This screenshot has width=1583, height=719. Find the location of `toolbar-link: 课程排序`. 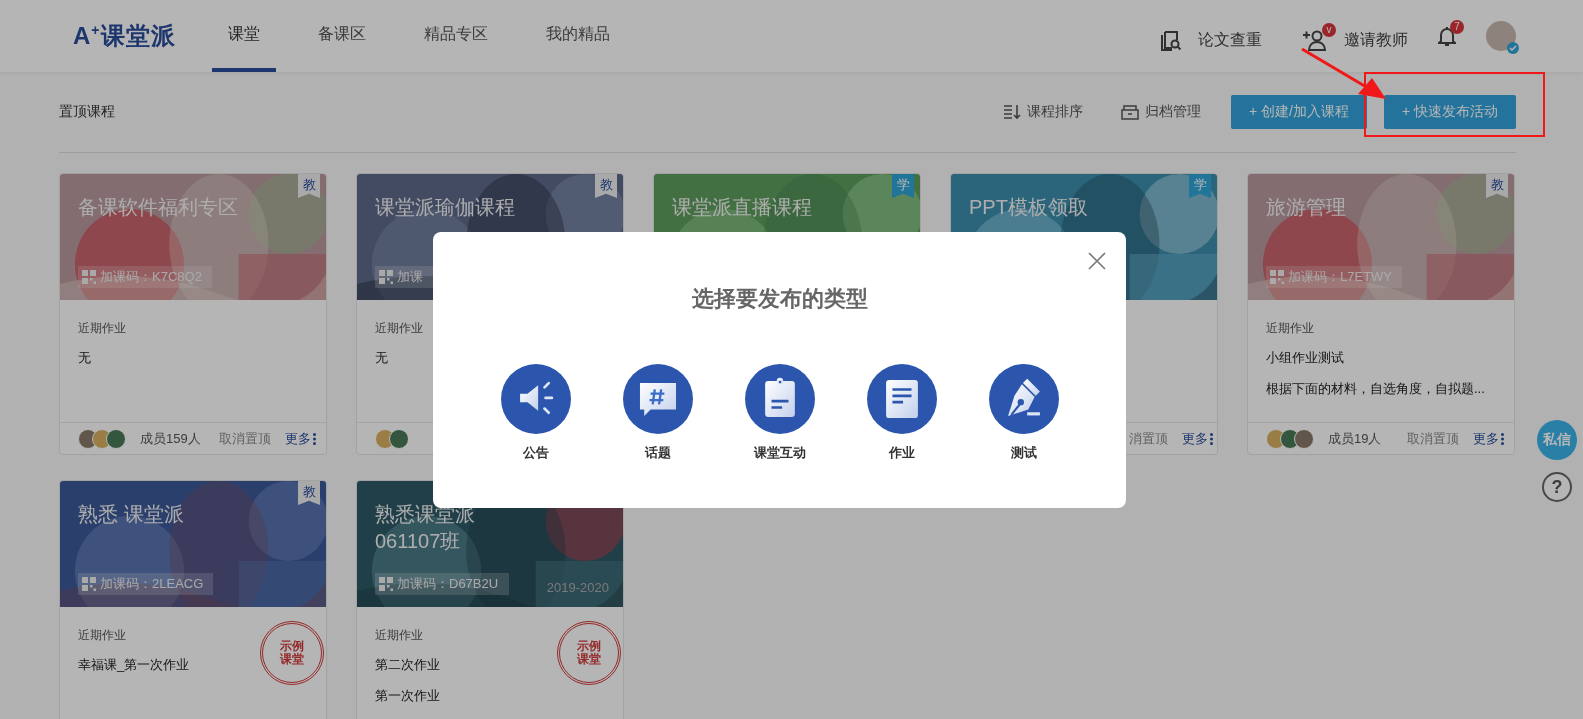

toolbar-link: 课程排序 is located at coordinates (1042, 112).